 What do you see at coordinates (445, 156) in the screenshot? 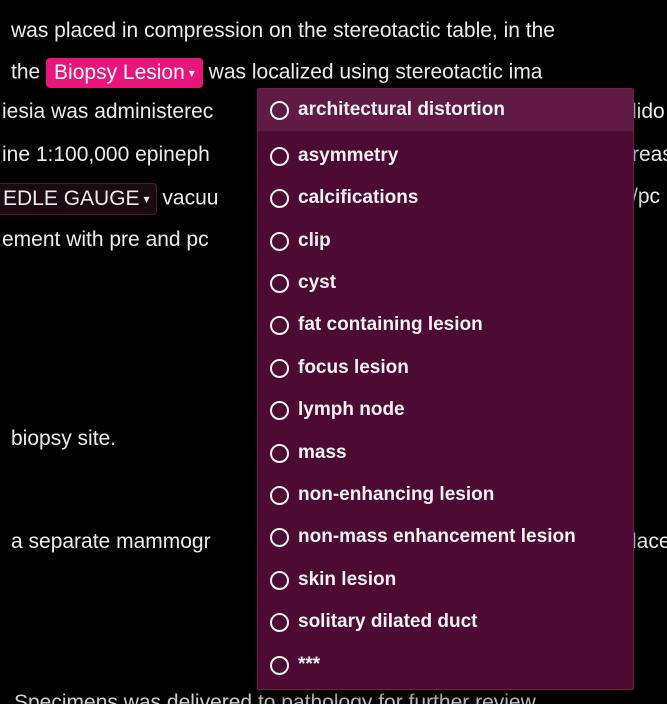
I see `menu-option: asymmetry` at bounding box center [445, 156].